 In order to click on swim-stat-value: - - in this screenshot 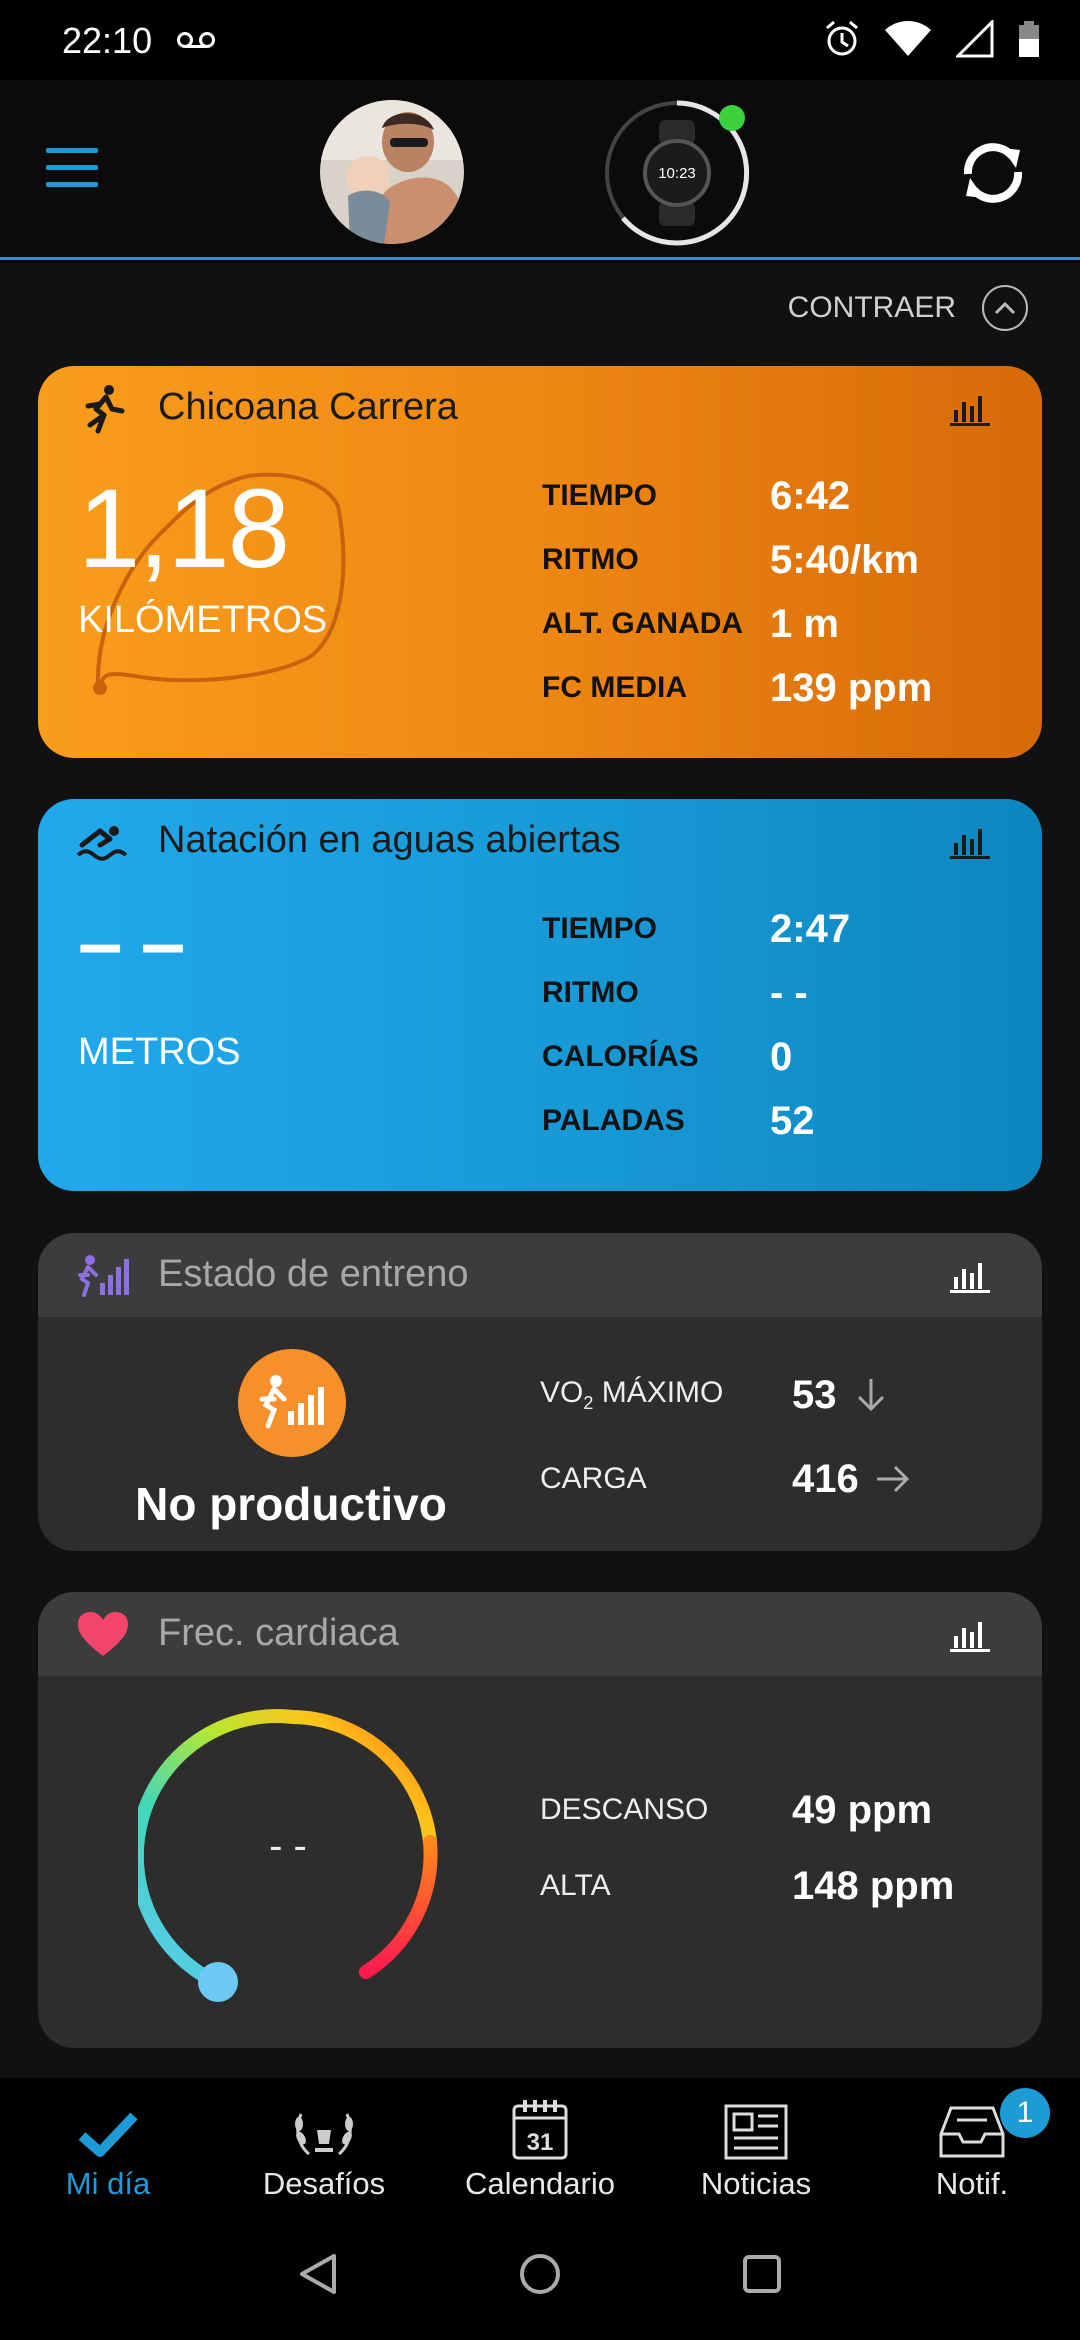, I will do `click(789, 992)`.